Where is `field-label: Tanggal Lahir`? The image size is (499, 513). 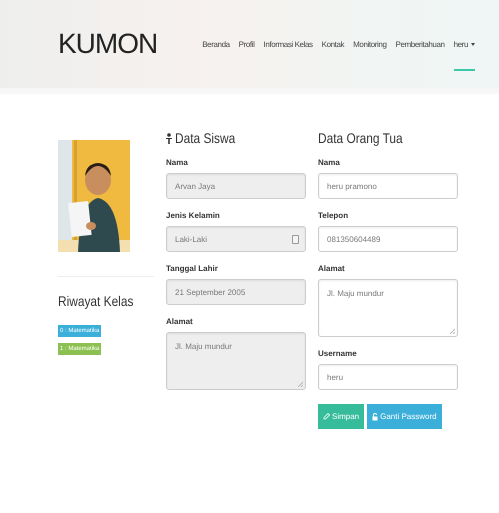
field-label: Tanggal Lahir is located at coordinates (192, 268).